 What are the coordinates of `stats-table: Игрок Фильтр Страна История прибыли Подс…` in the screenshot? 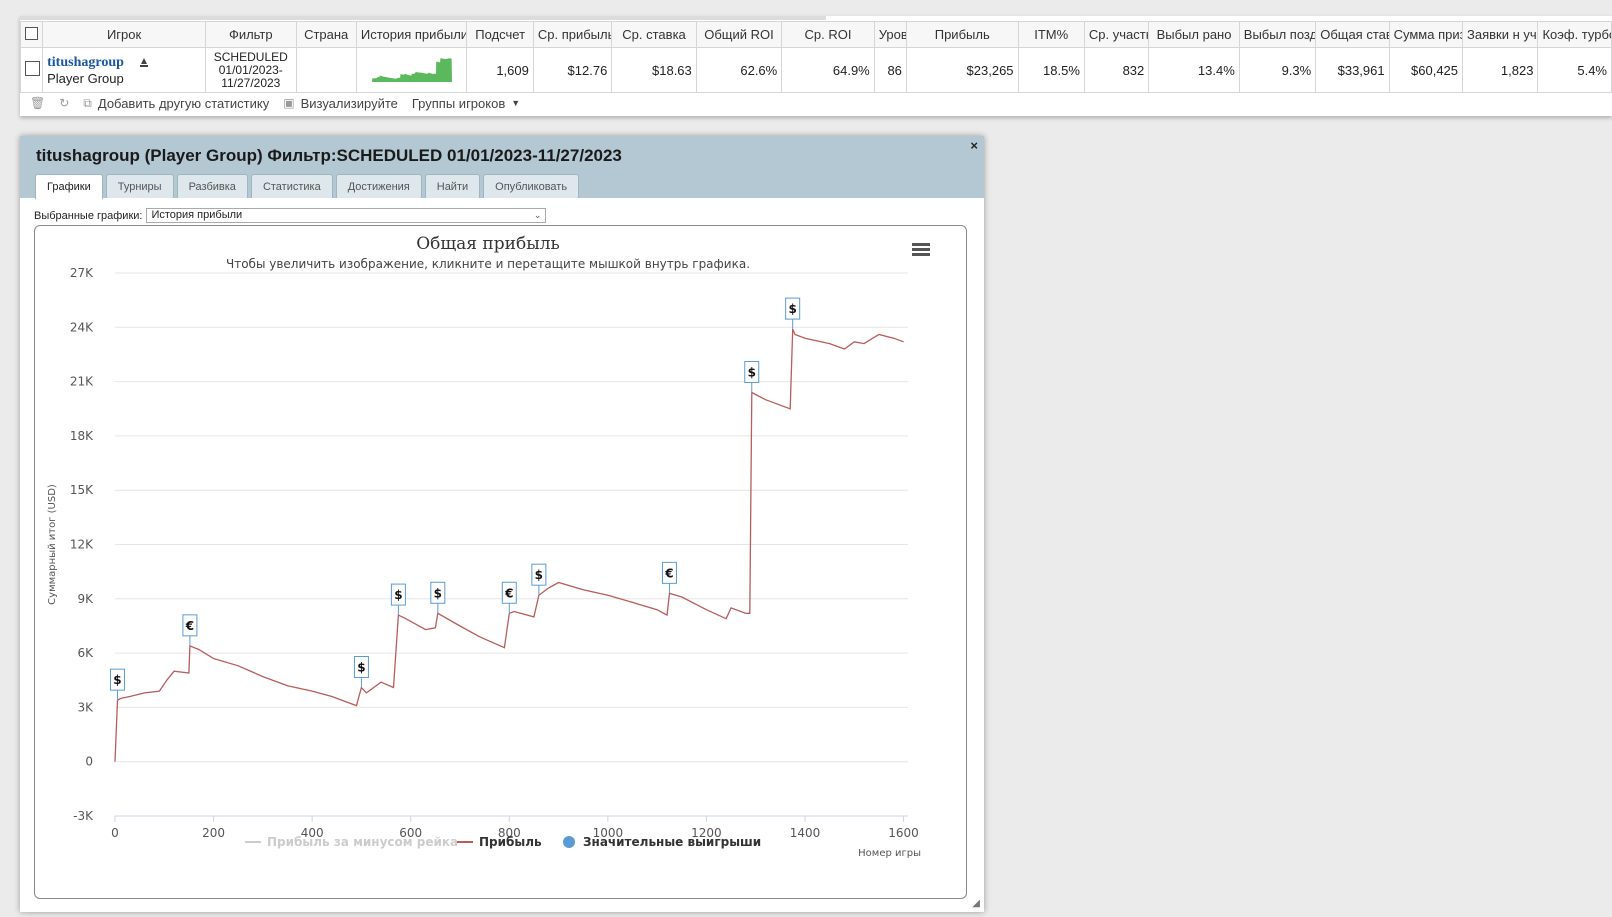 It's located at (815, 57).